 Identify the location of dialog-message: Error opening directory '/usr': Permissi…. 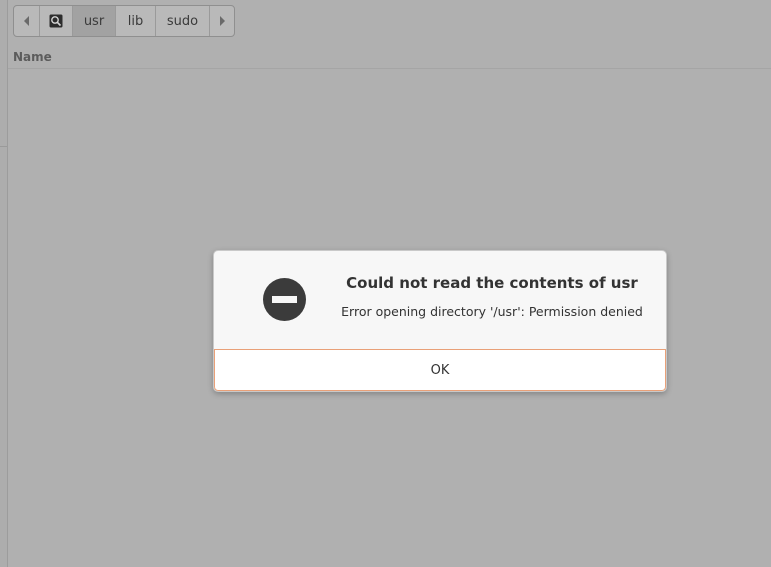
(492, 311).